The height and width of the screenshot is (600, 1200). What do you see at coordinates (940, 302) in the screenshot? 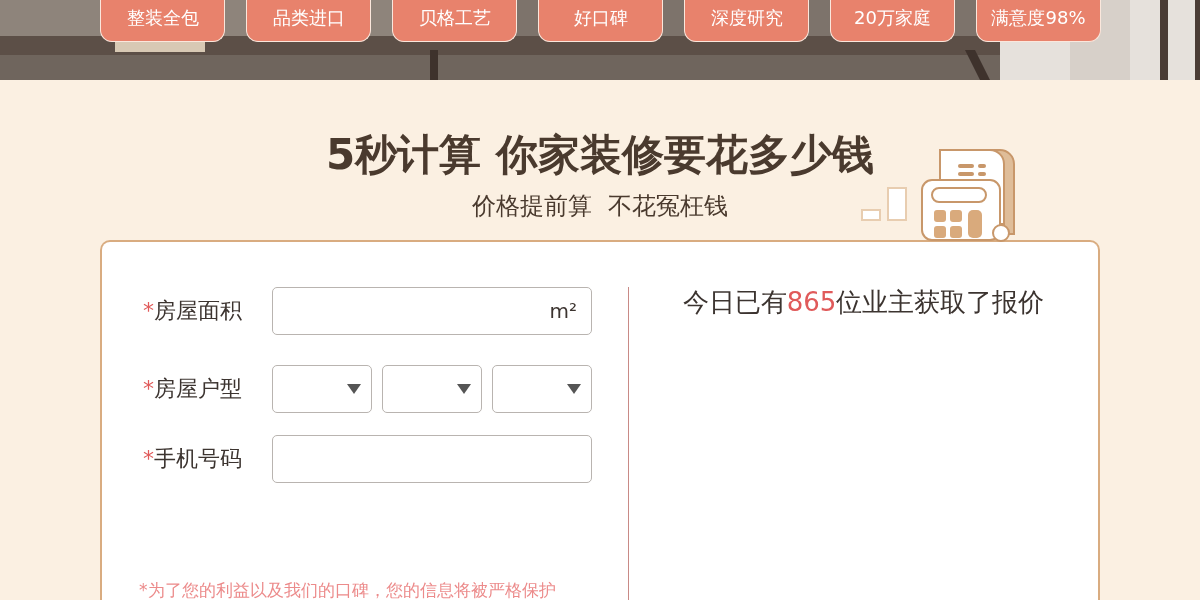
I see `stats-text: 位业主获取了报价` at bounding box center [940, 302].